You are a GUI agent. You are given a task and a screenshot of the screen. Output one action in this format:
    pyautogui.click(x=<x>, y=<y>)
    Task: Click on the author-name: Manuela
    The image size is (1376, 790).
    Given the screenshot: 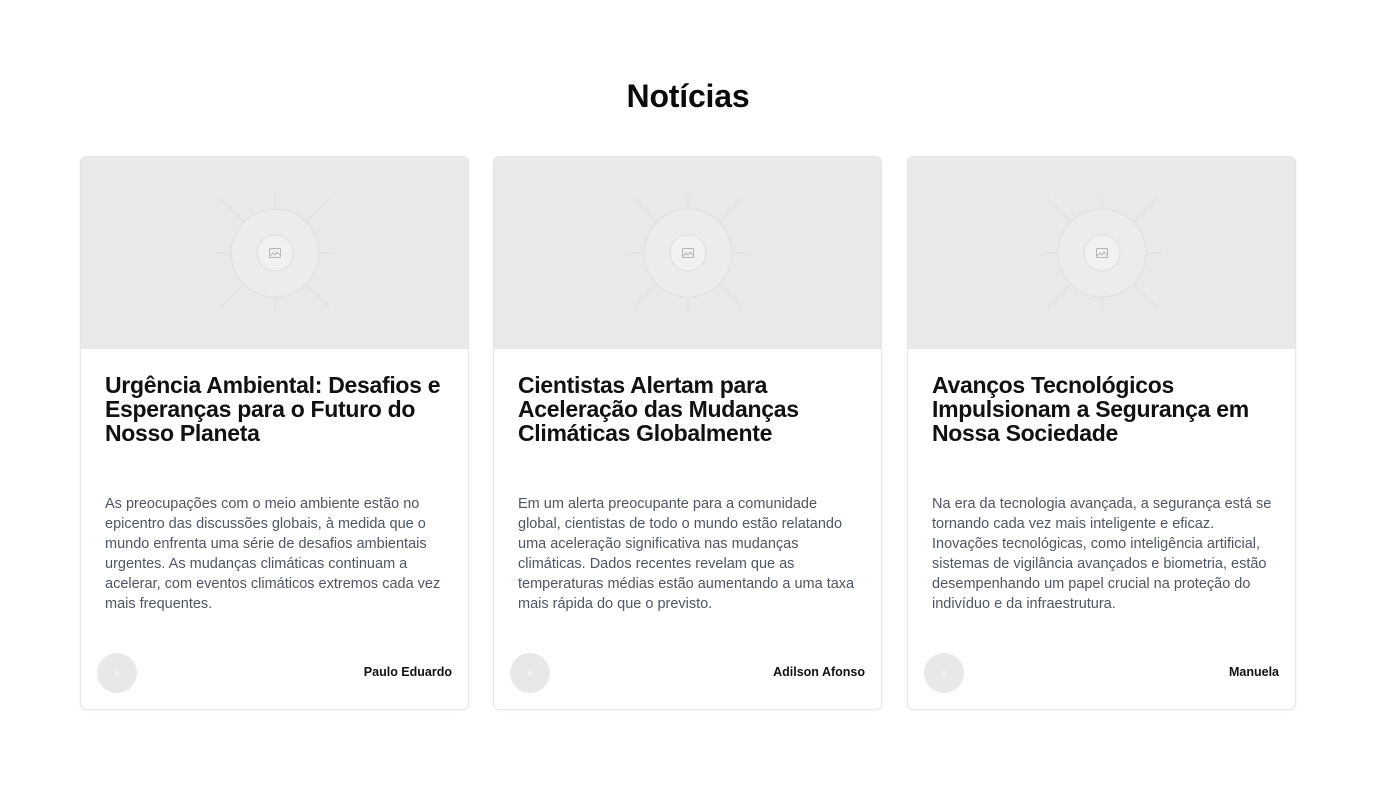 What is the action you would take?
    pyautogui.click(x=1253, y=672)
    